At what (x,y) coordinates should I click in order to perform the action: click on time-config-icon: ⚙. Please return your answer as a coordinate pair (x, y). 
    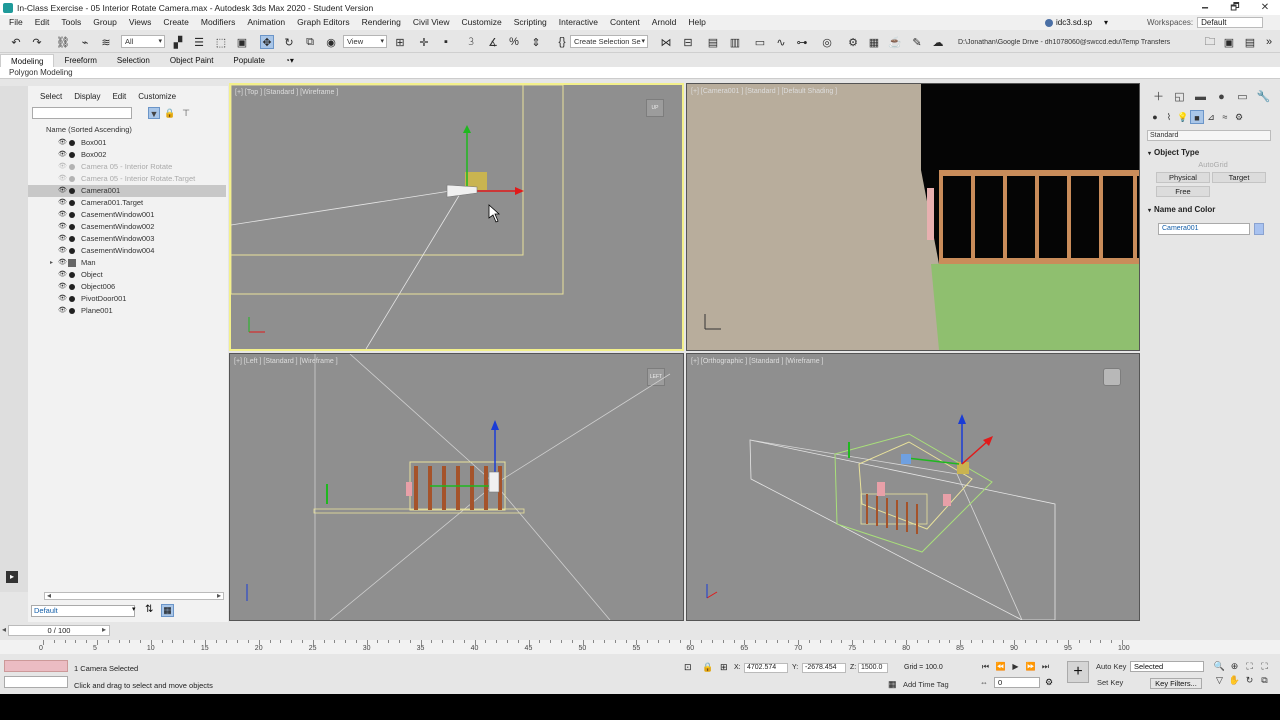
    Looking at the image, I should click on (1049, 682).